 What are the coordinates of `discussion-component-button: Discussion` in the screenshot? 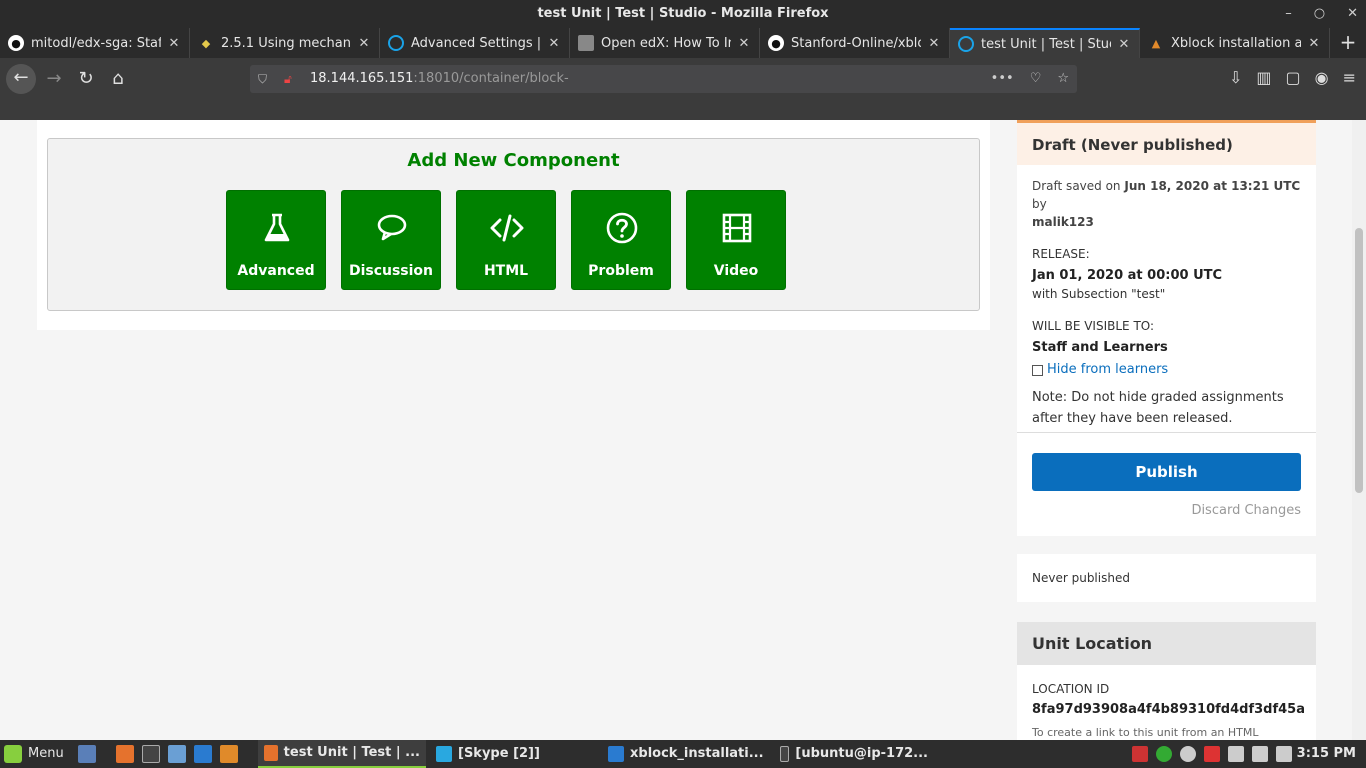 It's located at (391, 240).